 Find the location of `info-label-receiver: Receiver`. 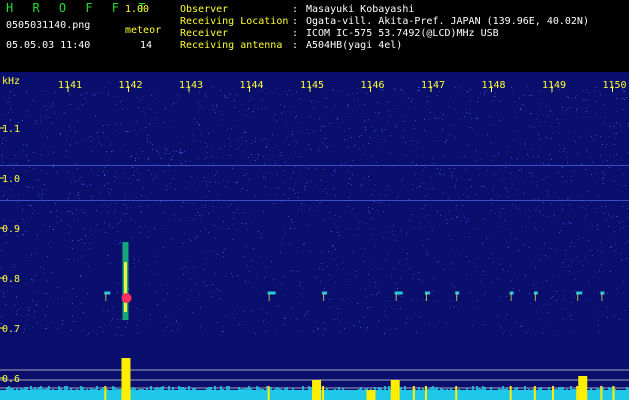

info-label-receiver: Receiver is located at coordinates (204, 33).